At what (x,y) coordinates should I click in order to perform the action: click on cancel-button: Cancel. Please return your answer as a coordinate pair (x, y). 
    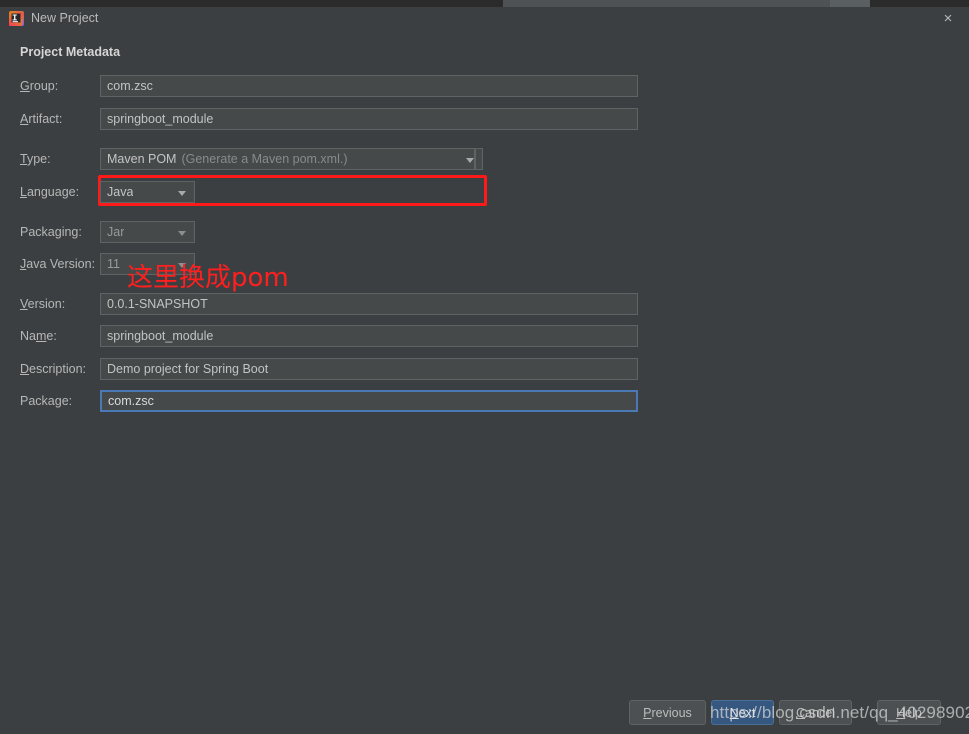
    Looking at the image, I should click on (815, 712).